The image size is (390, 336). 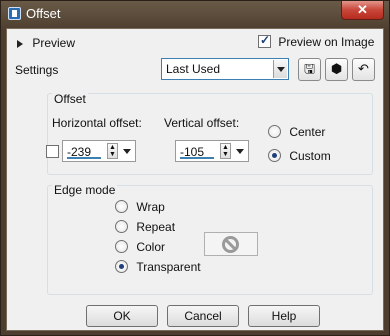 What do you see at coordinates (151, 246) in the screenshot?
I see `color-label: Color` at bounding box center [151, 246].